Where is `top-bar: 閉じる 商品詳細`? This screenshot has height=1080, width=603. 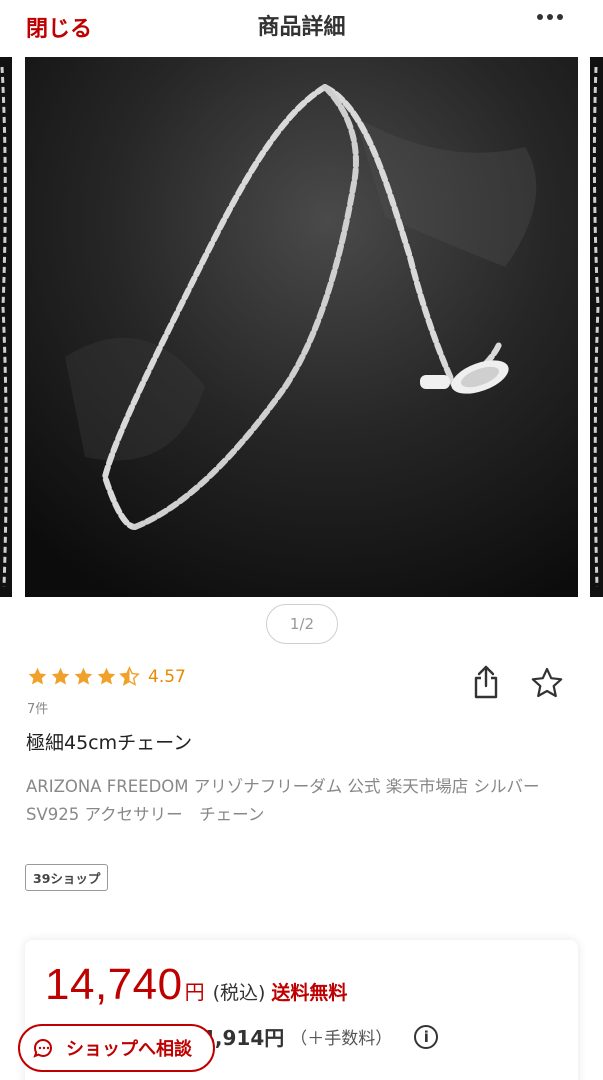 top-bar: 閉じる 商品詳細 is located at coordinates (301, 25).